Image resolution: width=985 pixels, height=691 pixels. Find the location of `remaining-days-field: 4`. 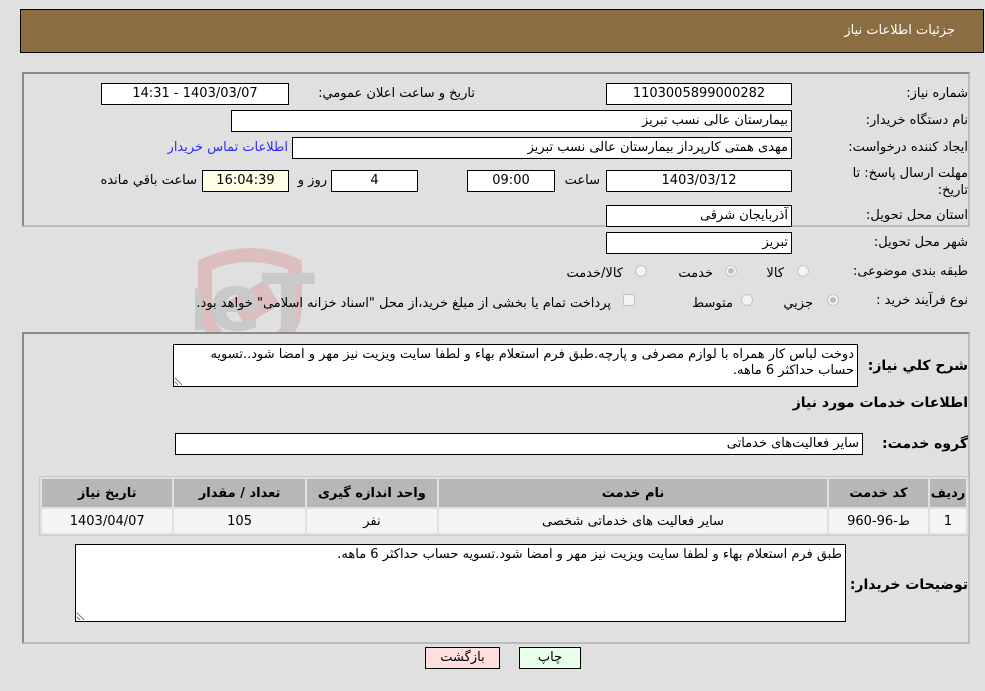

remaining-days-field: 4 is located at coordinates (374, 181).